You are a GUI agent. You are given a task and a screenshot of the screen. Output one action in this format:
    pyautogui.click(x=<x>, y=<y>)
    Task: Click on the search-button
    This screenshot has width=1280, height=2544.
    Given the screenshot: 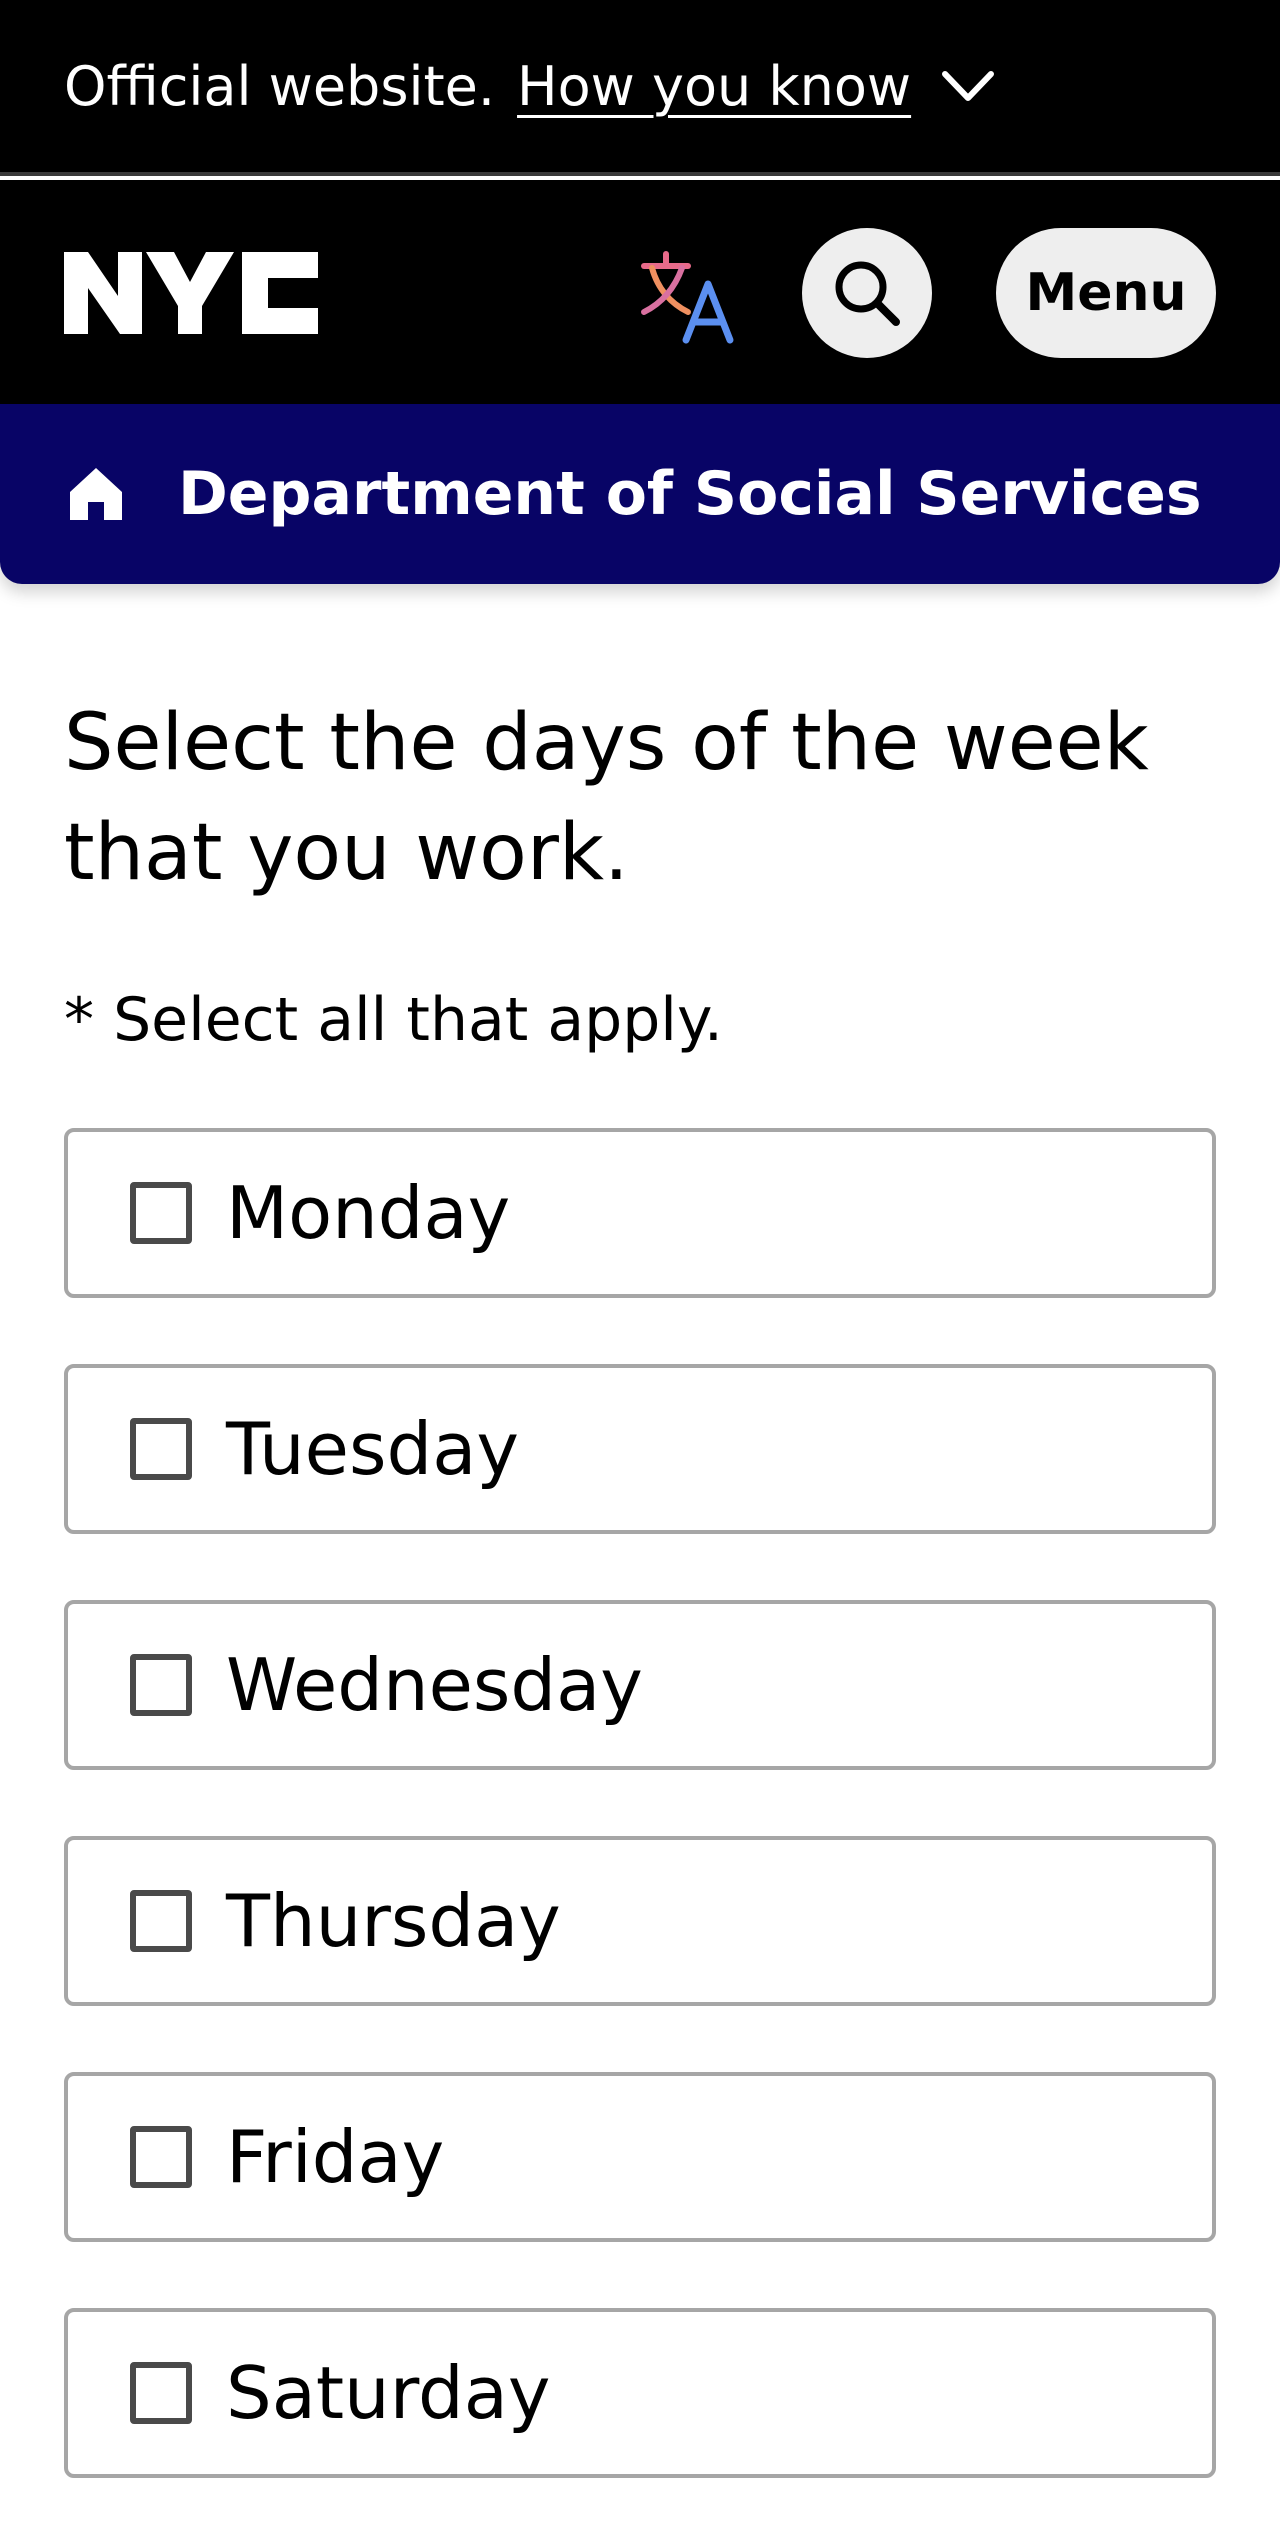 What is the action you would take?
    pyautogui.click(x=867, y=293)
    